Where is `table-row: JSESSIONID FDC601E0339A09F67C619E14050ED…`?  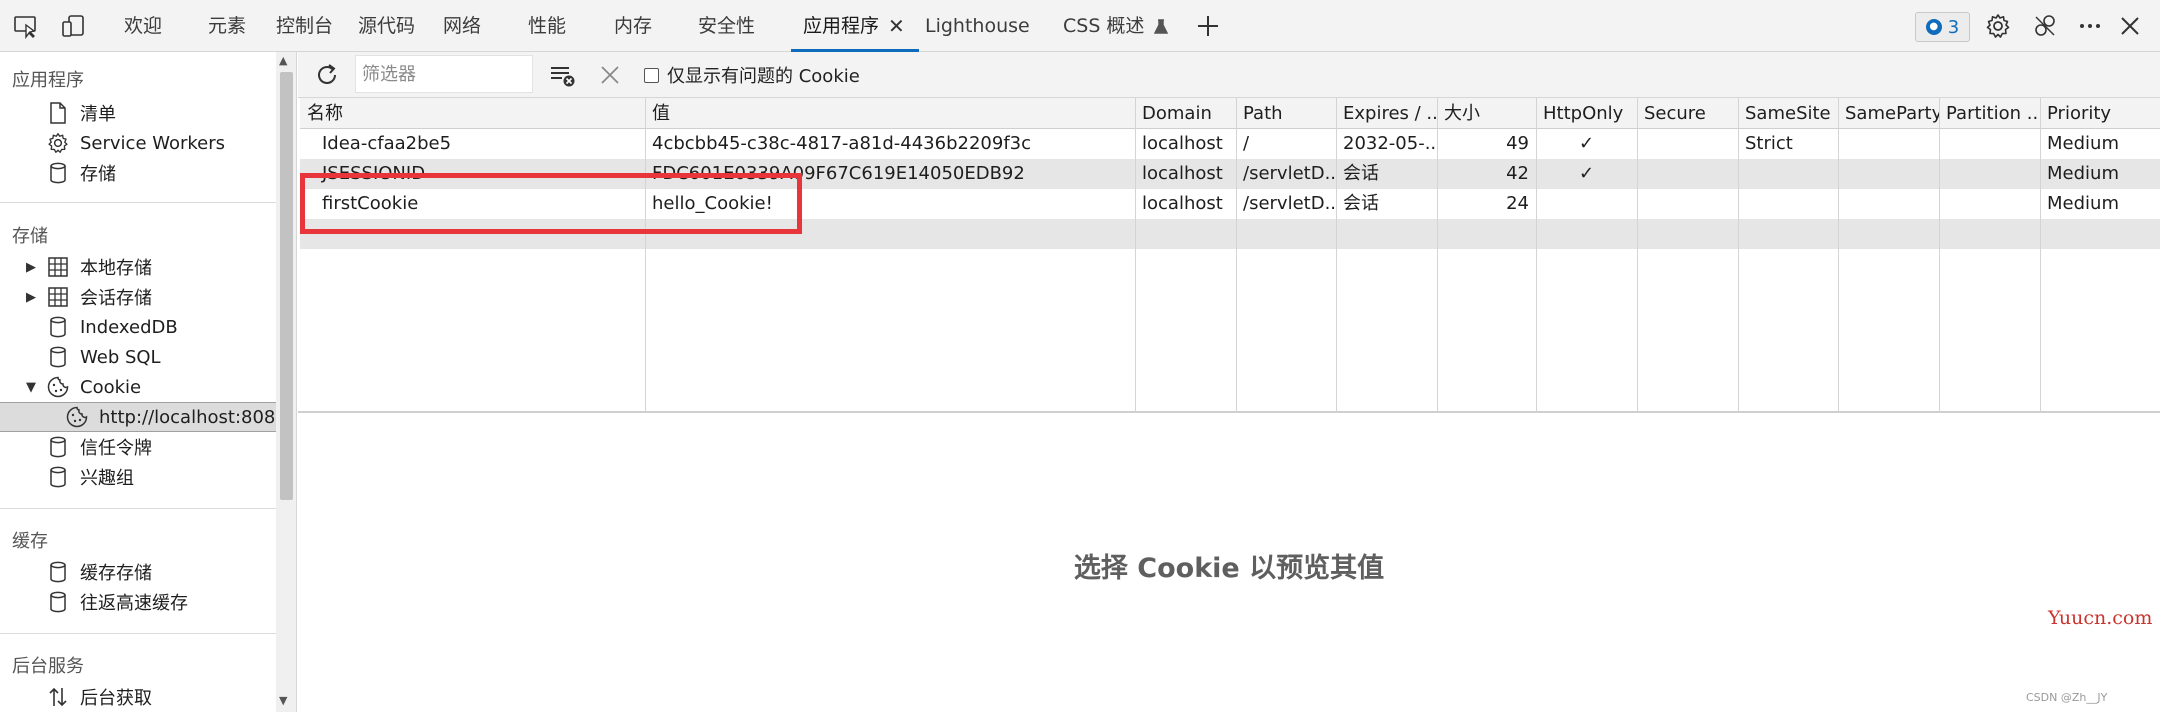 table-row: JSESSIONID FDC601E0339A09F67C619E14050ED… is located at coordinates (1230, 174).